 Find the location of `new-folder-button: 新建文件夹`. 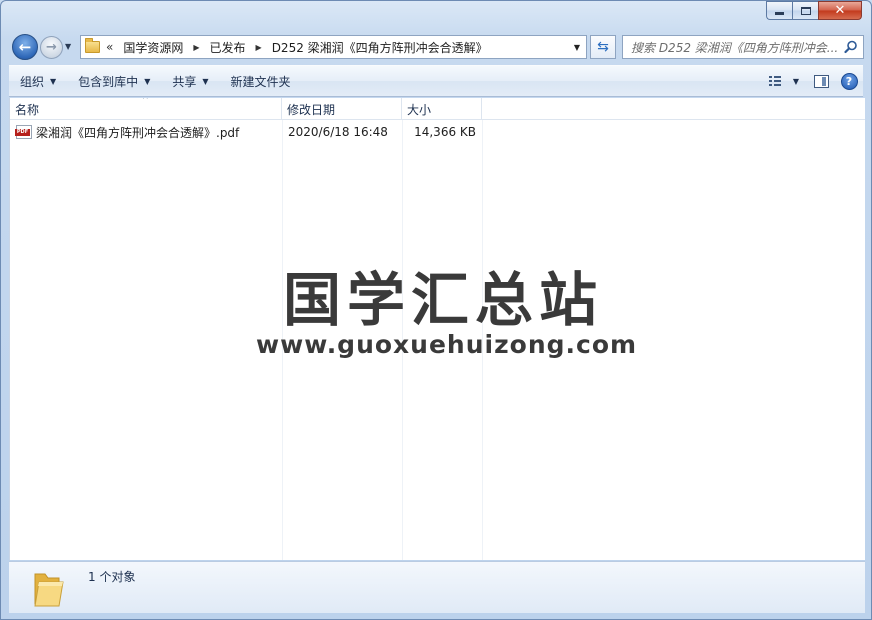

new-folder-button: 新建文件夹 is located at coordinates (261, 81).